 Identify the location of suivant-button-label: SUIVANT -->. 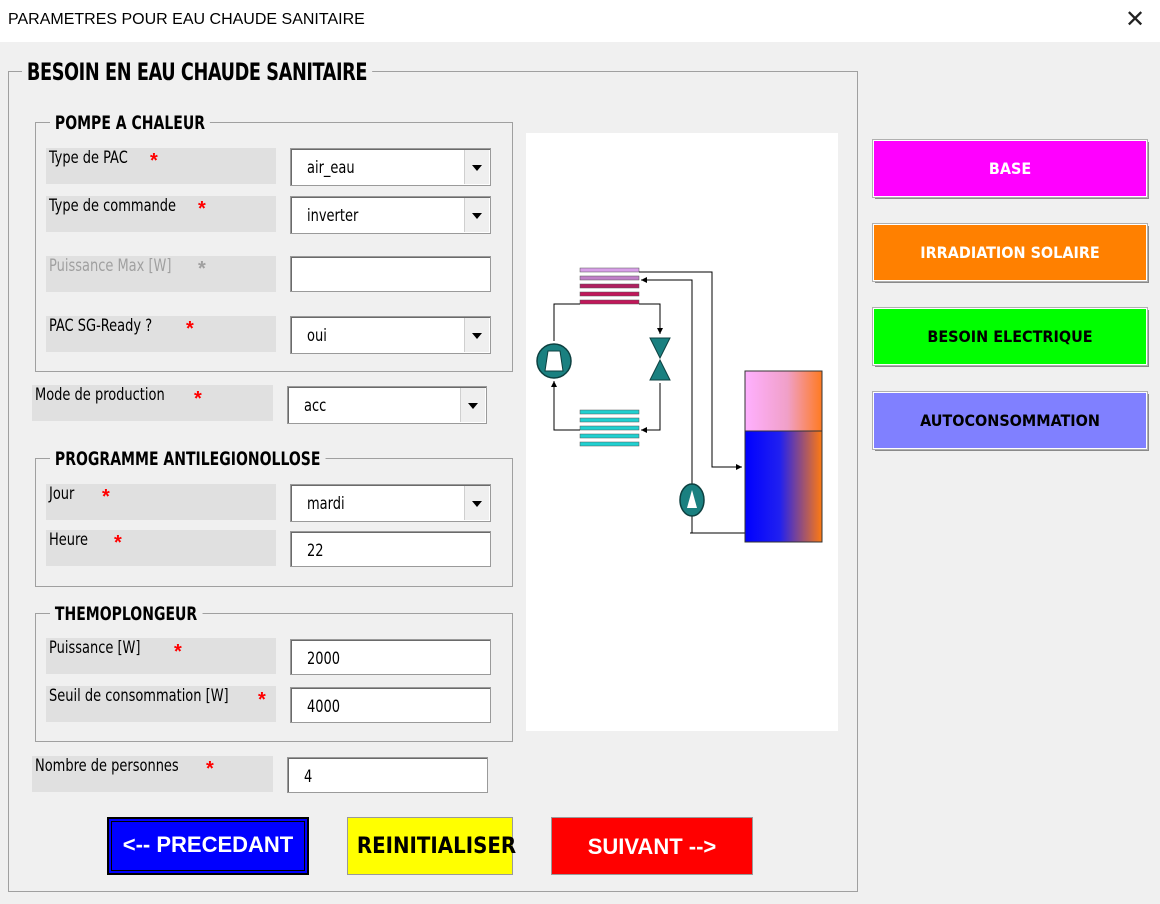
(652, 846).